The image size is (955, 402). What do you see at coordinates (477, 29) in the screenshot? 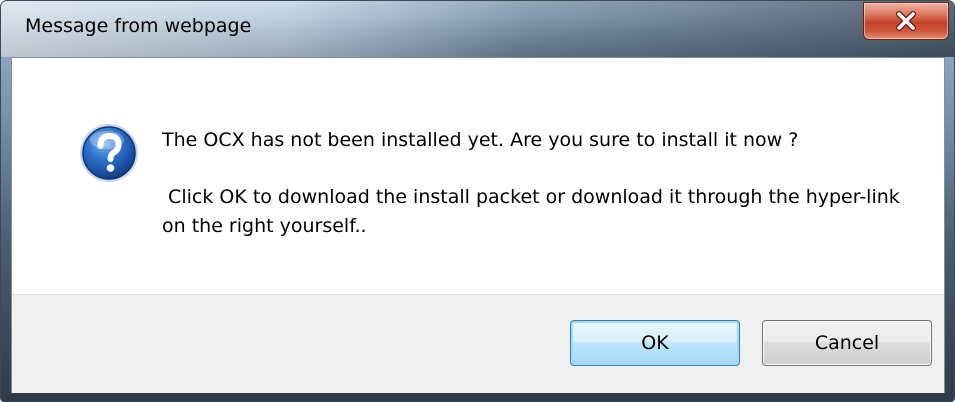
I see `title-bar: Message from webpage` at bounding box center [477, 29].